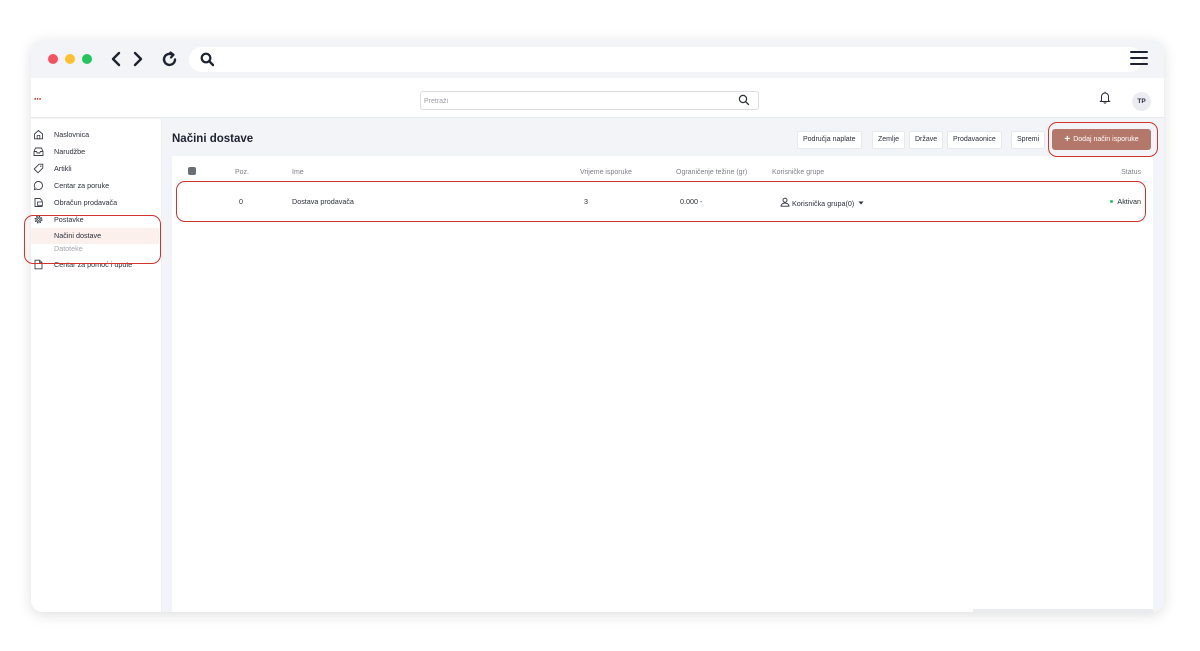 The width and height of the screenshot is (1200, 651). Describe the element at coordinates (242, 172) in the screenshot. I see `column-header-poz: Poz.` at that location.